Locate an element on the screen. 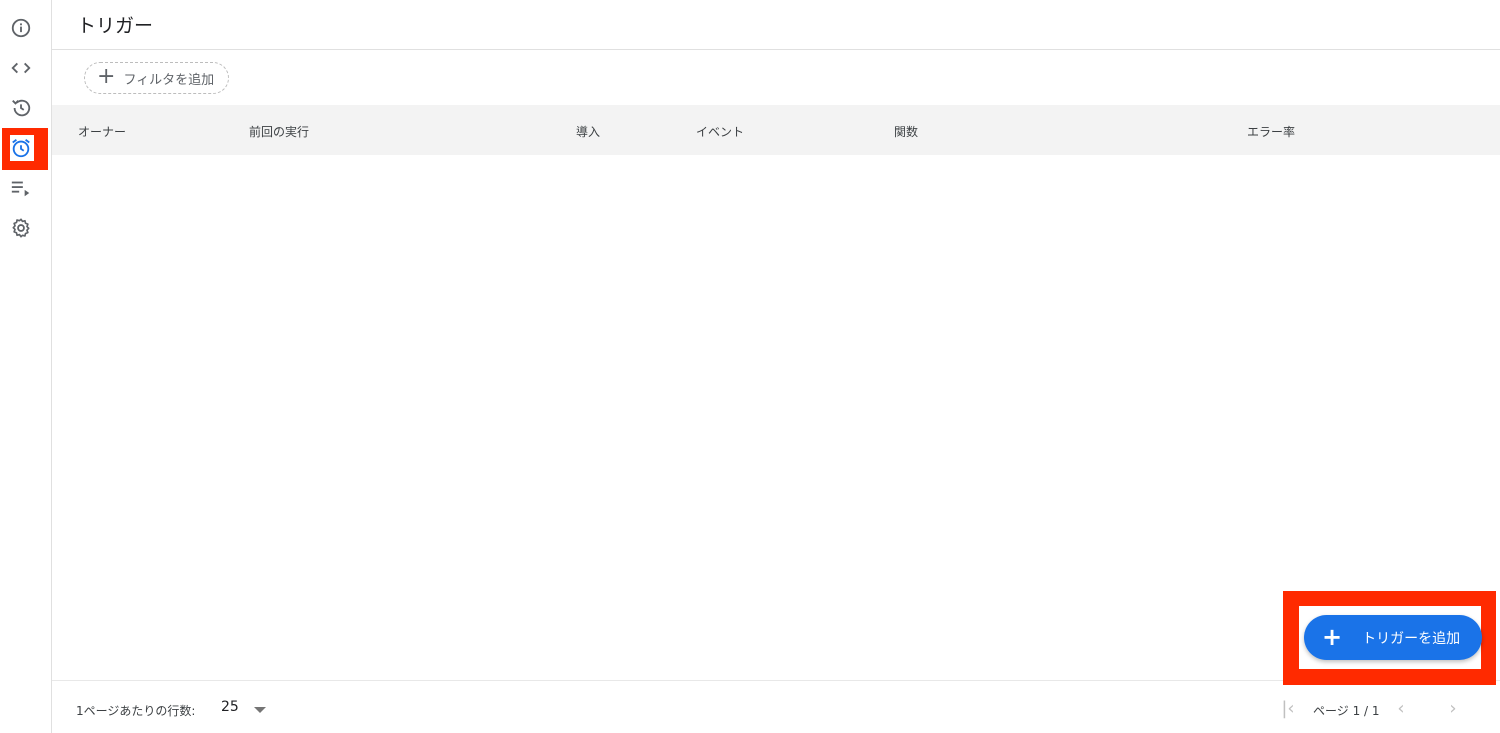  filter-bar: + フィルタを追加 is located at coordinates (776, 77).